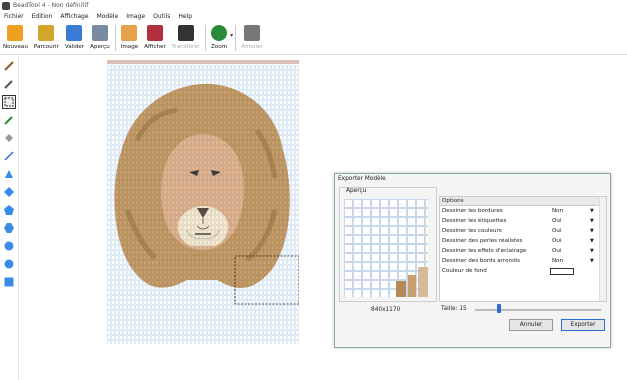  What do you see at coordinates (74, 47) in the screenshot?
I see `save-label: Valider` at bounding box center [74, 47].